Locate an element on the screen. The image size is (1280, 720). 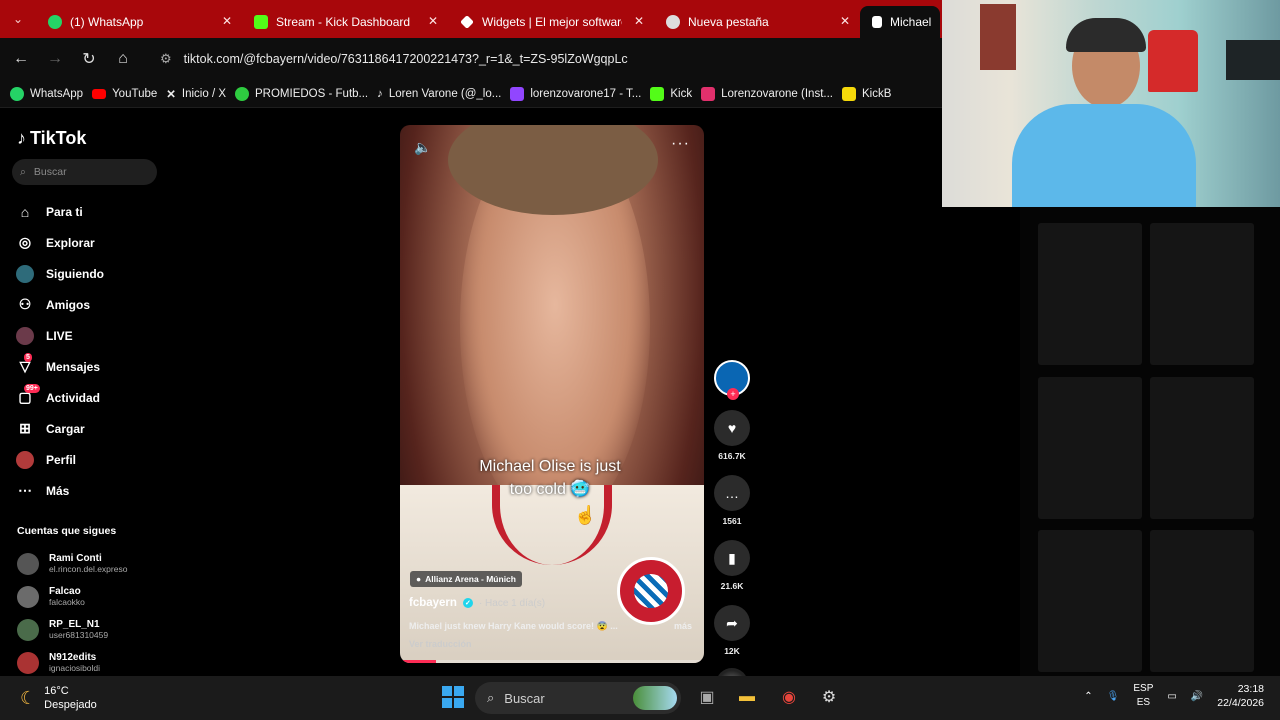
share-button: ➦ 12K is located at coordinates (732, 630).